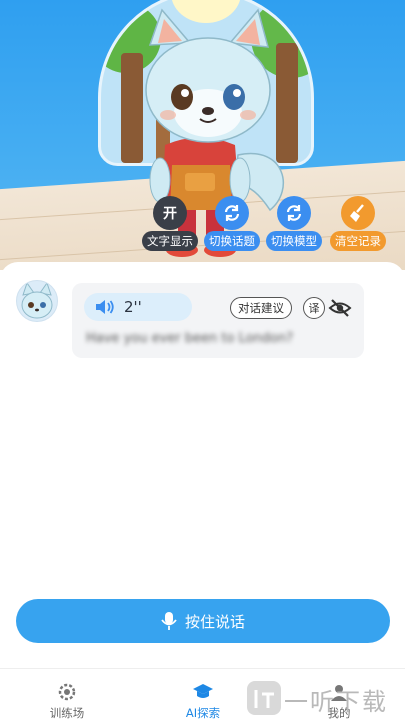  I want to click on press-to-talk-button: 按住说话, so click(203, 621).